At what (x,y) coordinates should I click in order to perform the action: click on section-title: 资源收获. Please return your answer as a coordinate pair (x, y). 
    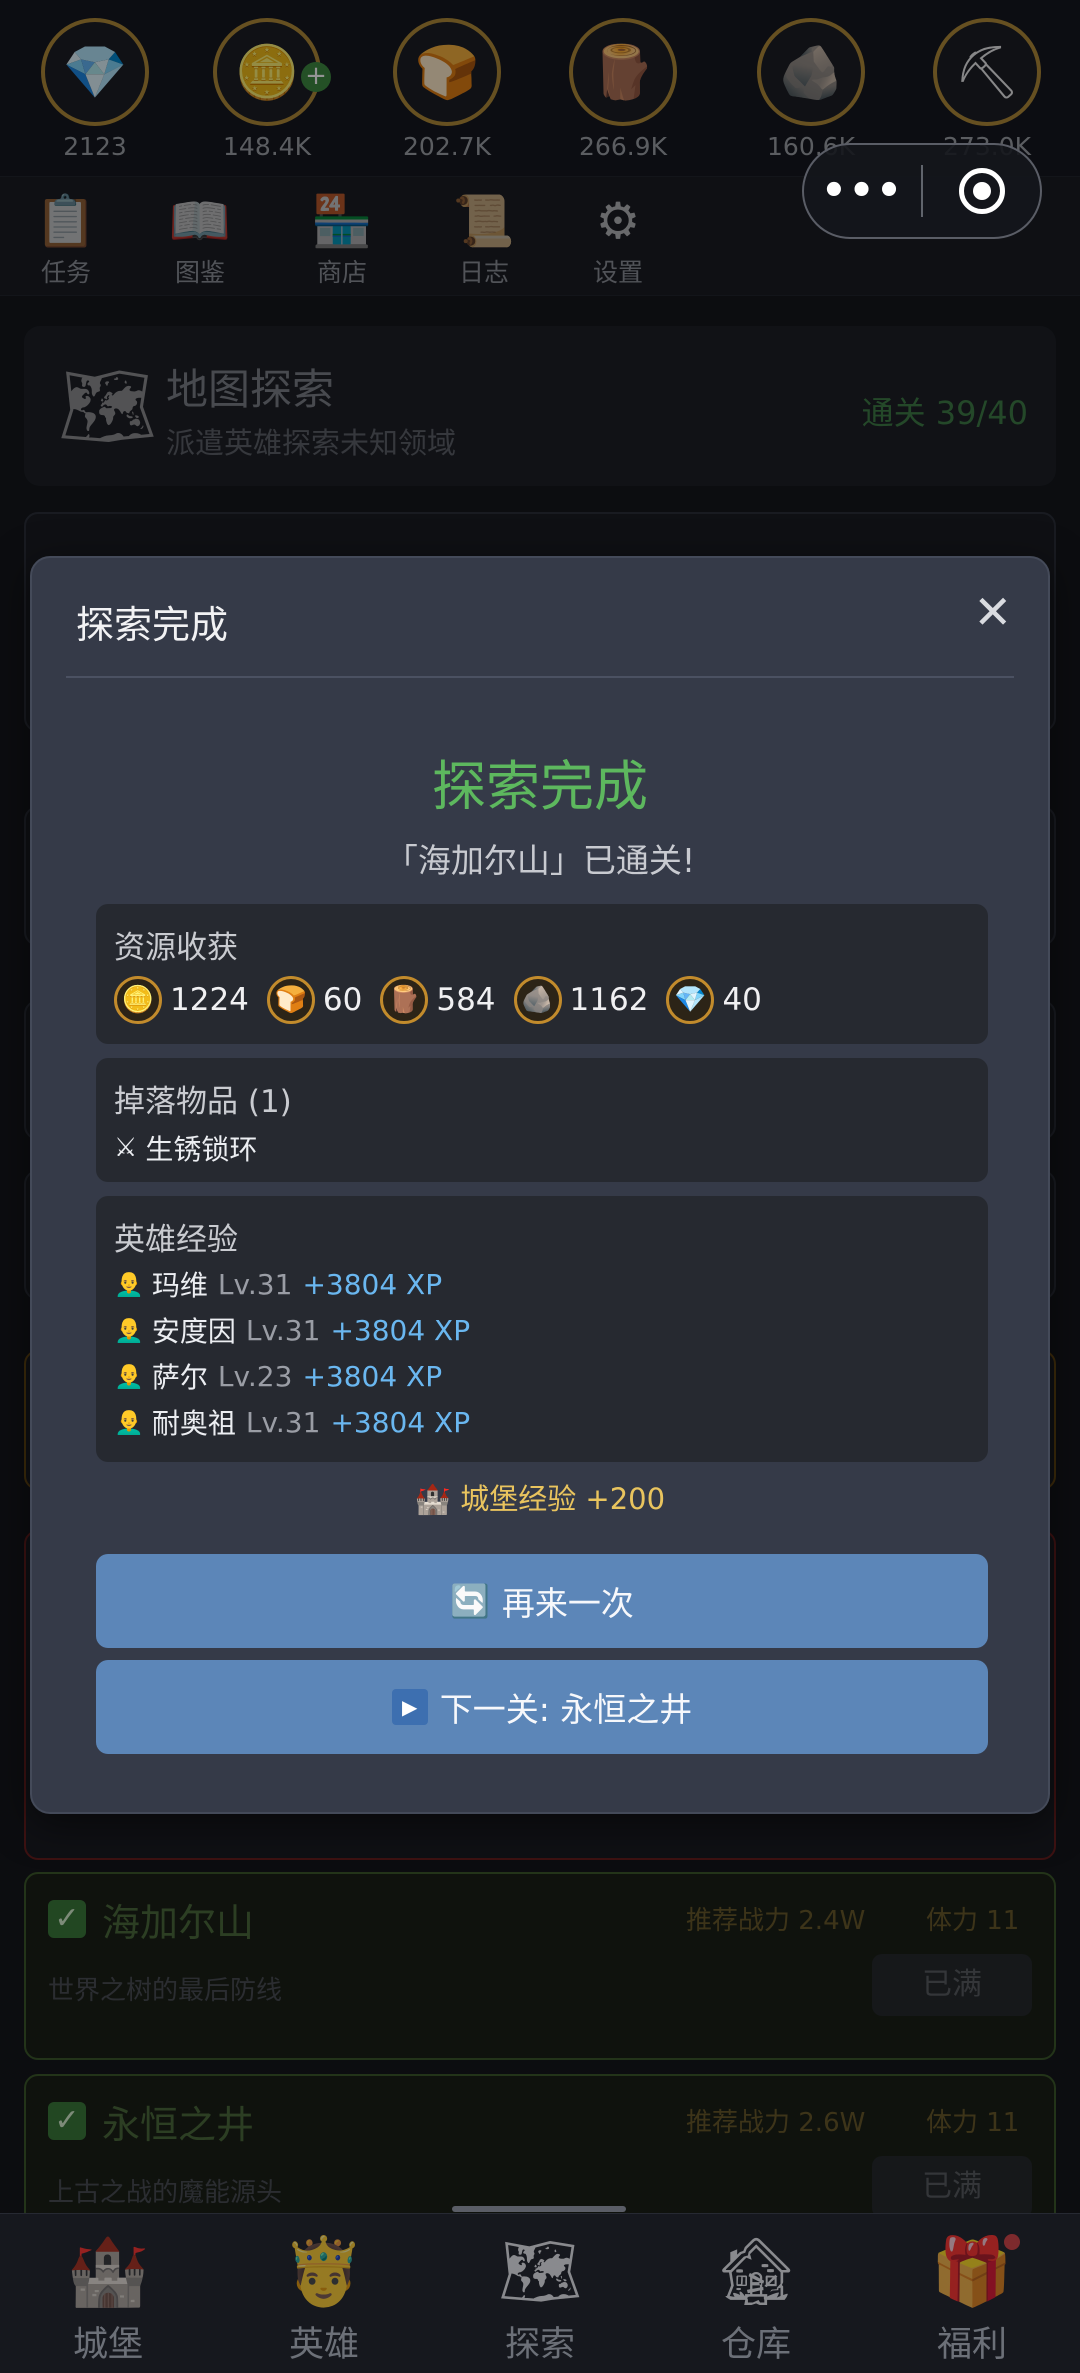
    Looking at the image, I should click on (176, 948).